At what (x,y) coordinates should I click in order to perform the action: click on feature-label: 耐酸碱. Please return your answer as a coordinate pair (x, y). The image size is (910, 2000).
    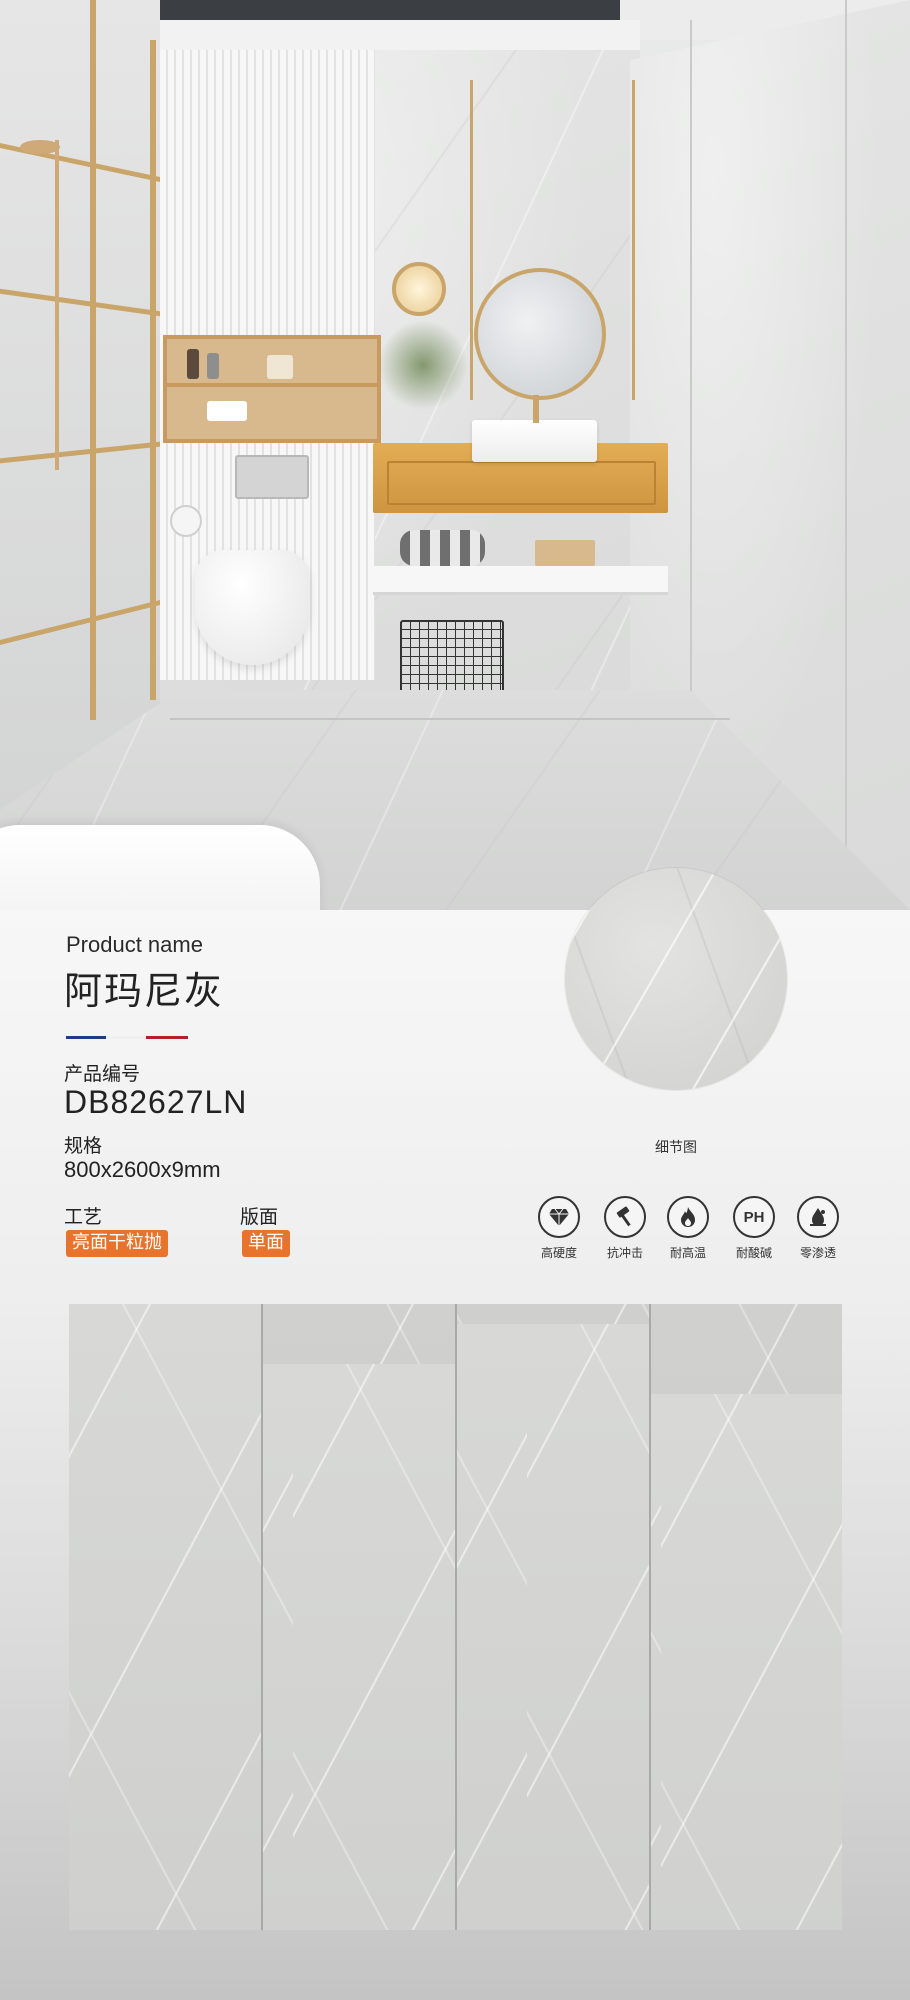
    Looking at the image, I should click on (753, 1253).